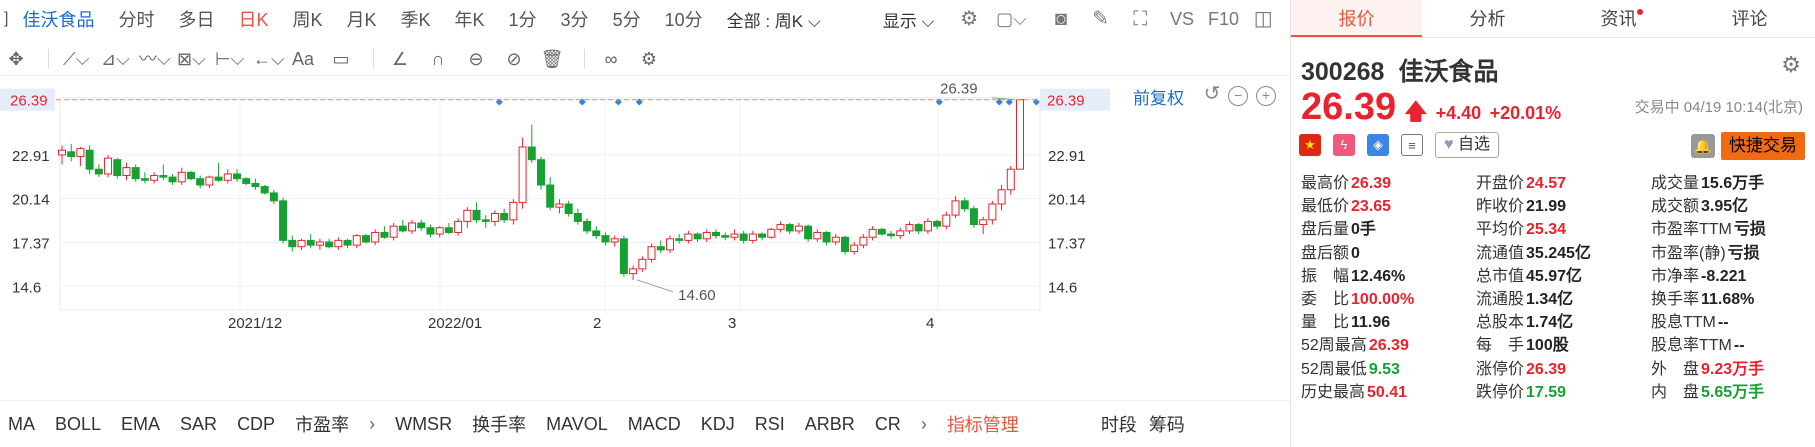 This screenshot has width=1815, height=447. Describe the element at coordinates (1378, 145) in the screenshot. I see `tag-icon: ◈` at that location.